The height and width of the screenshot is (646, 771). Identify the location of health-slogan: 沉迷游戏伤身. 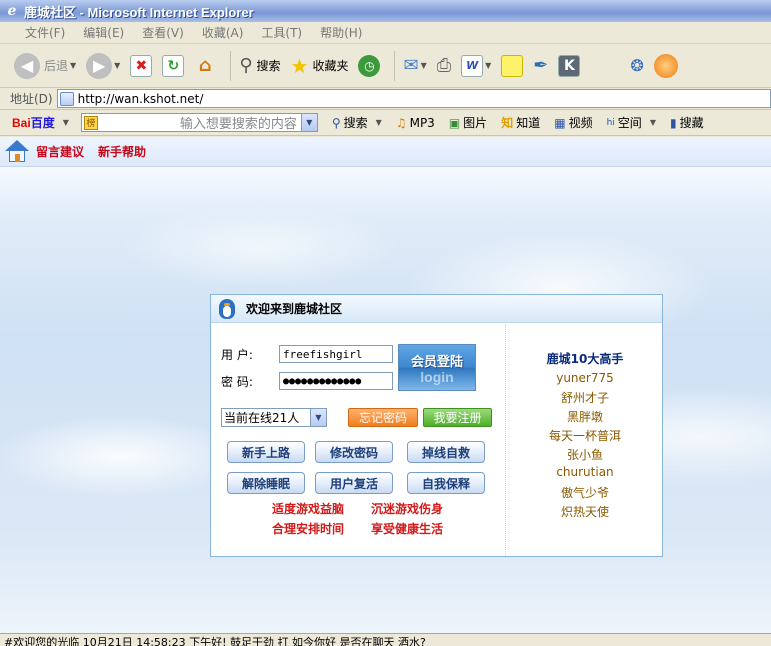
(407, 509).